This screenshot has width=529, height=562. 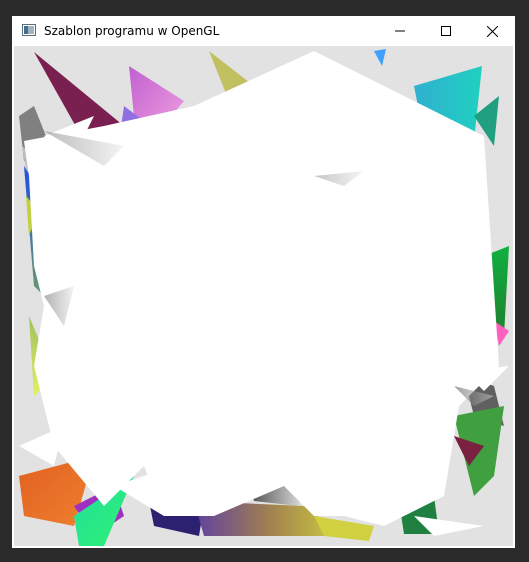 I want to click on maximize-button, so click(x=446, y=31).